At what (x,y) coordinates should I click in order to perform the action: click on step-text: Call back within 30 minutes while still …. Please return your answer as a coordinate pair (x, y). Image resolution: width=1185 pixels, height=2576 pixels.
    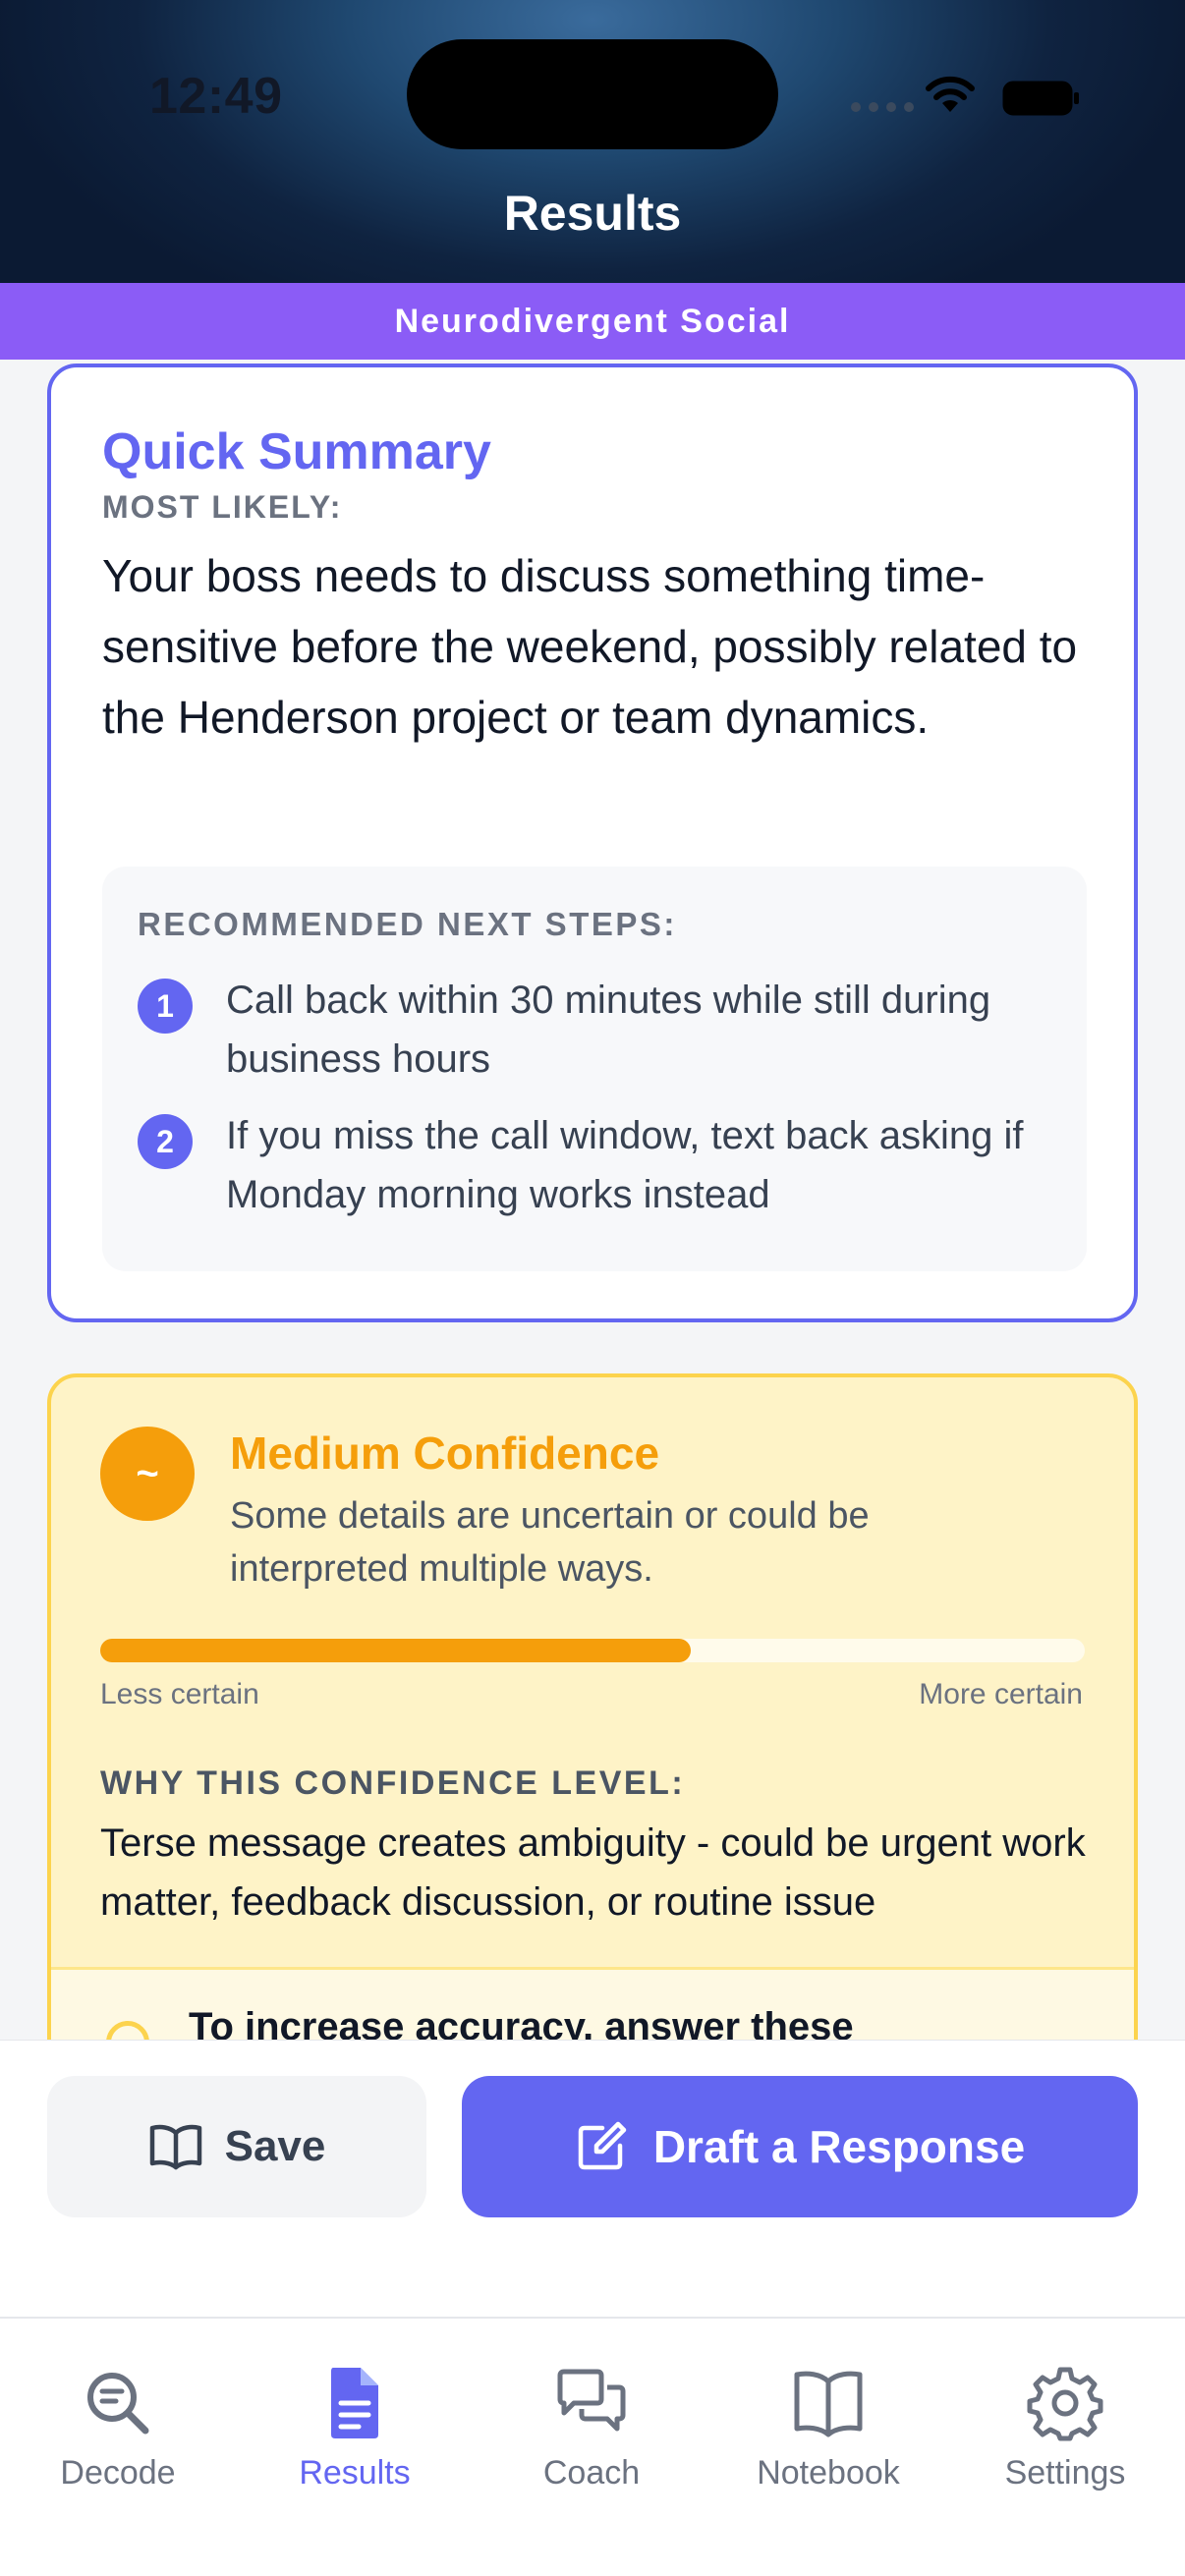
    Looking at the image, I should click on (608, 1030).